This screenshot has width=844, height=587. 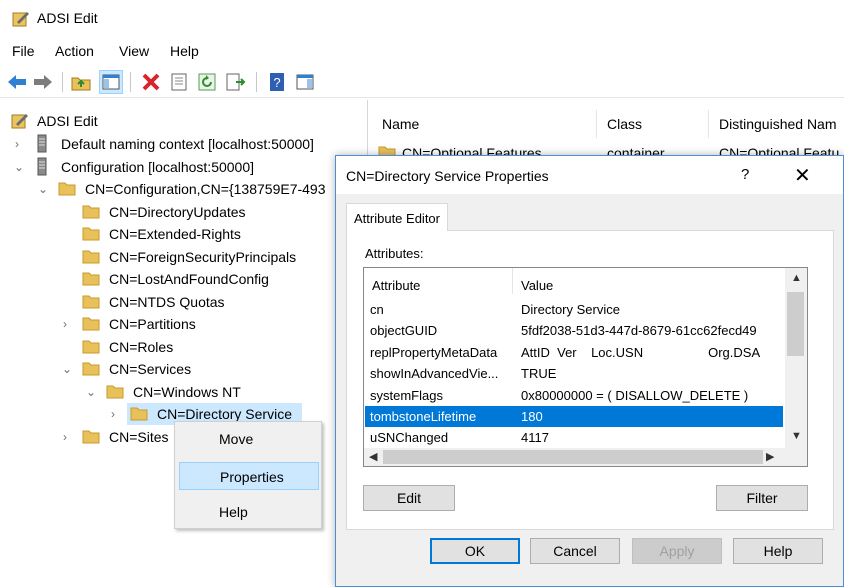 What do you see at coordinates (43, 82) in the screenshot?
I see `forward-arrow-icon` at bounding box center [43, 82].